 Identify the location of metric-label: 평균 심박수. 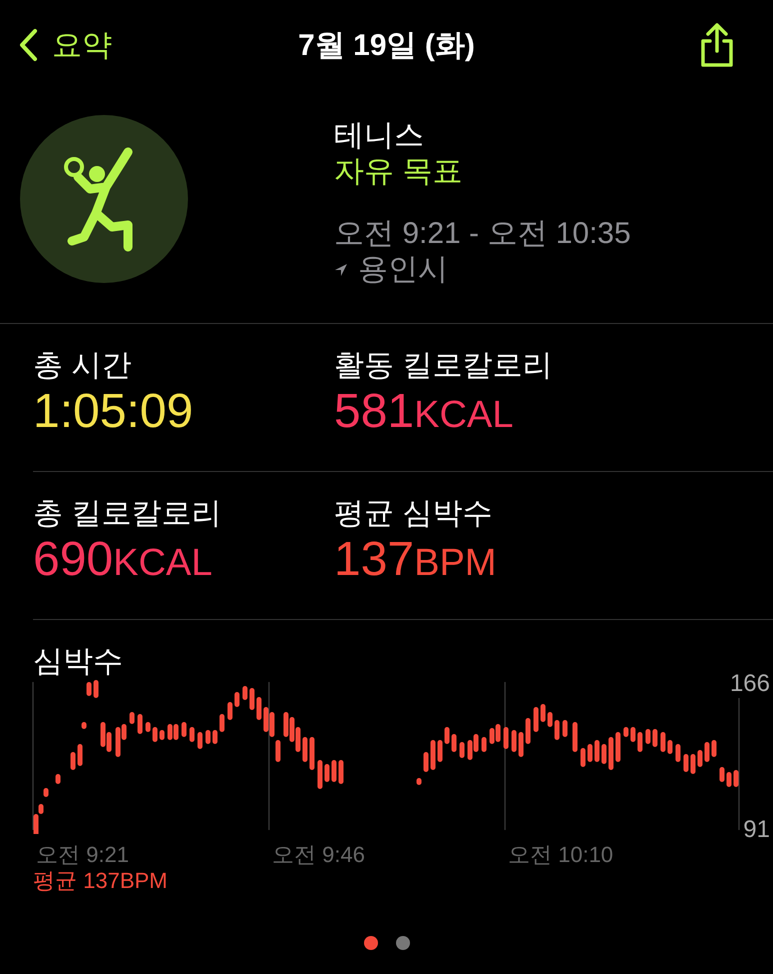
(414, 514).